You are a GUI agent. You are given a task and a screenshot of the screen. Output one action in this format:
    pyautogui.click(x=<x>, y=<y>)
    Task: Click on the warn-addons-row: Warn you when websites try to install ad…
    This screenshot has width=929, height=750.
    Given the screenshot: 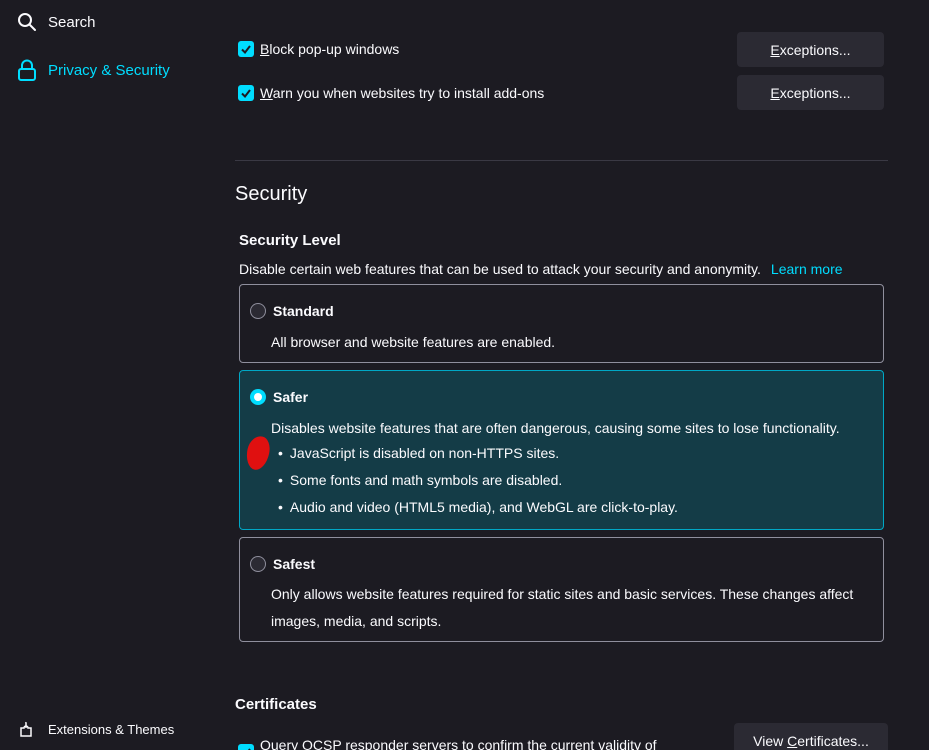 What is the action you would take?
    pyautogui.click(x=391, y=93)
    